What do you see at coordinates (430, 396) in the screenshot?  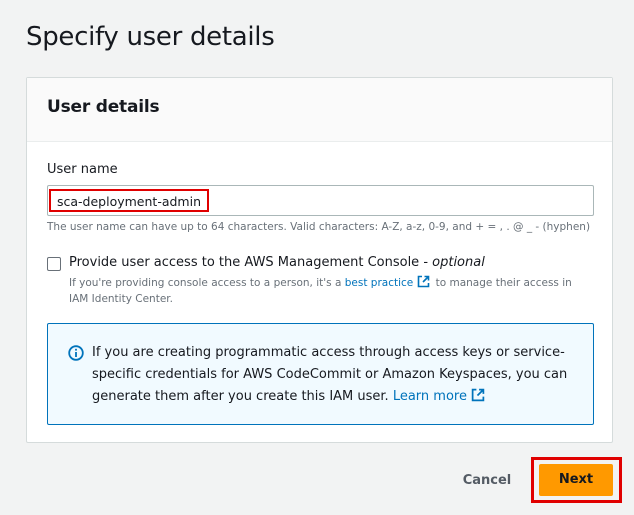 I see `learn-more-link: Learn more` at bounding box center [430, 396].